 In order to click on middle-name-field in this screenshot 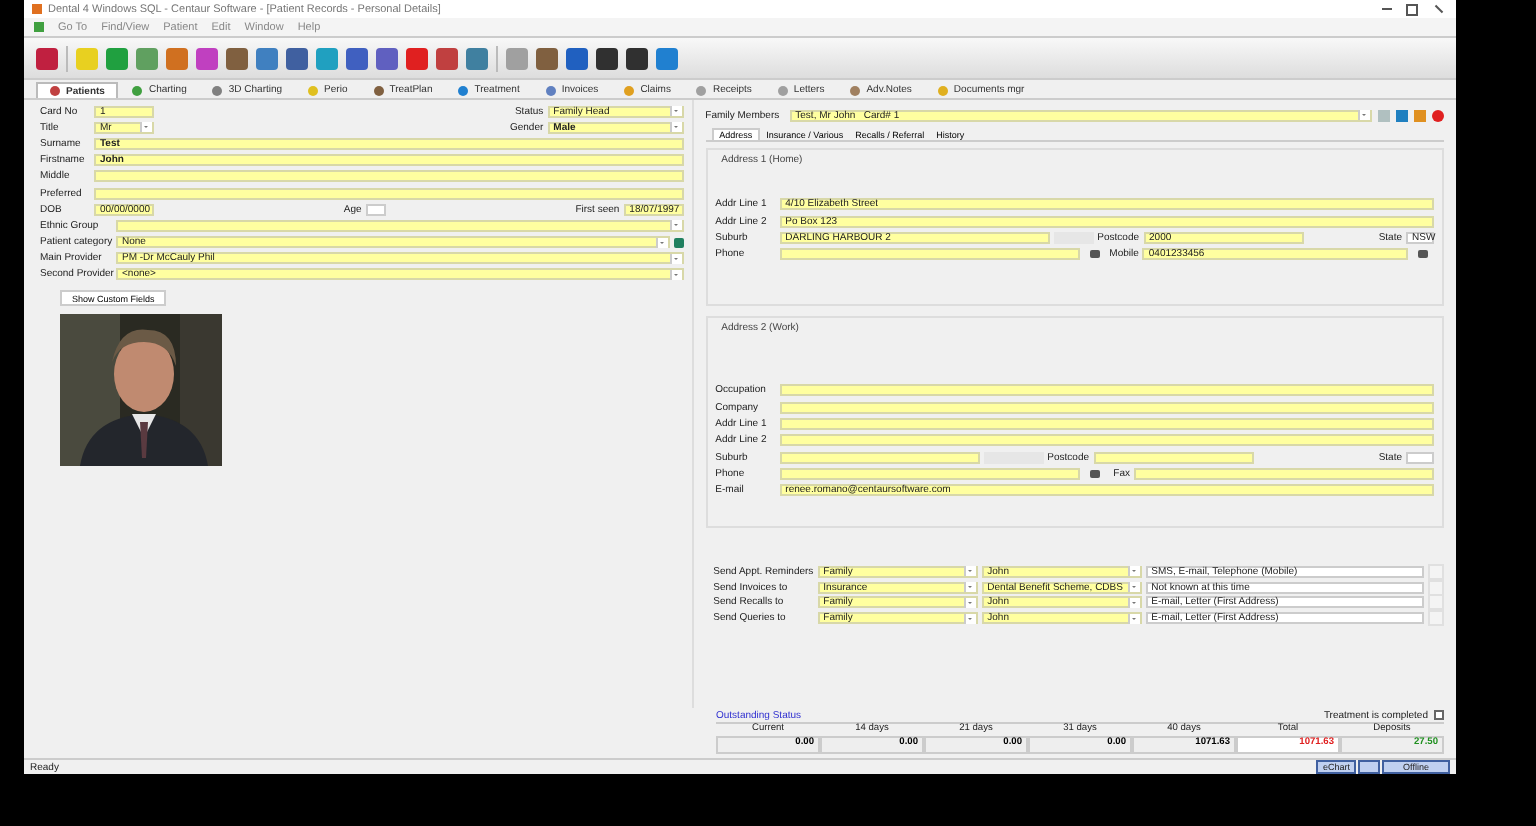, I will do `click(389, 176)`.